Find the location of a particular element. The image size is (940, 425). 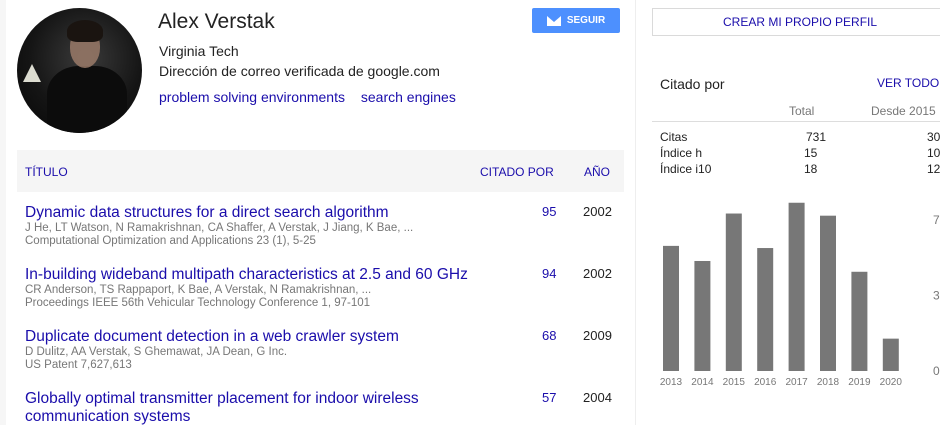

chart-bar-2014 is located at coordinates (702, 315).